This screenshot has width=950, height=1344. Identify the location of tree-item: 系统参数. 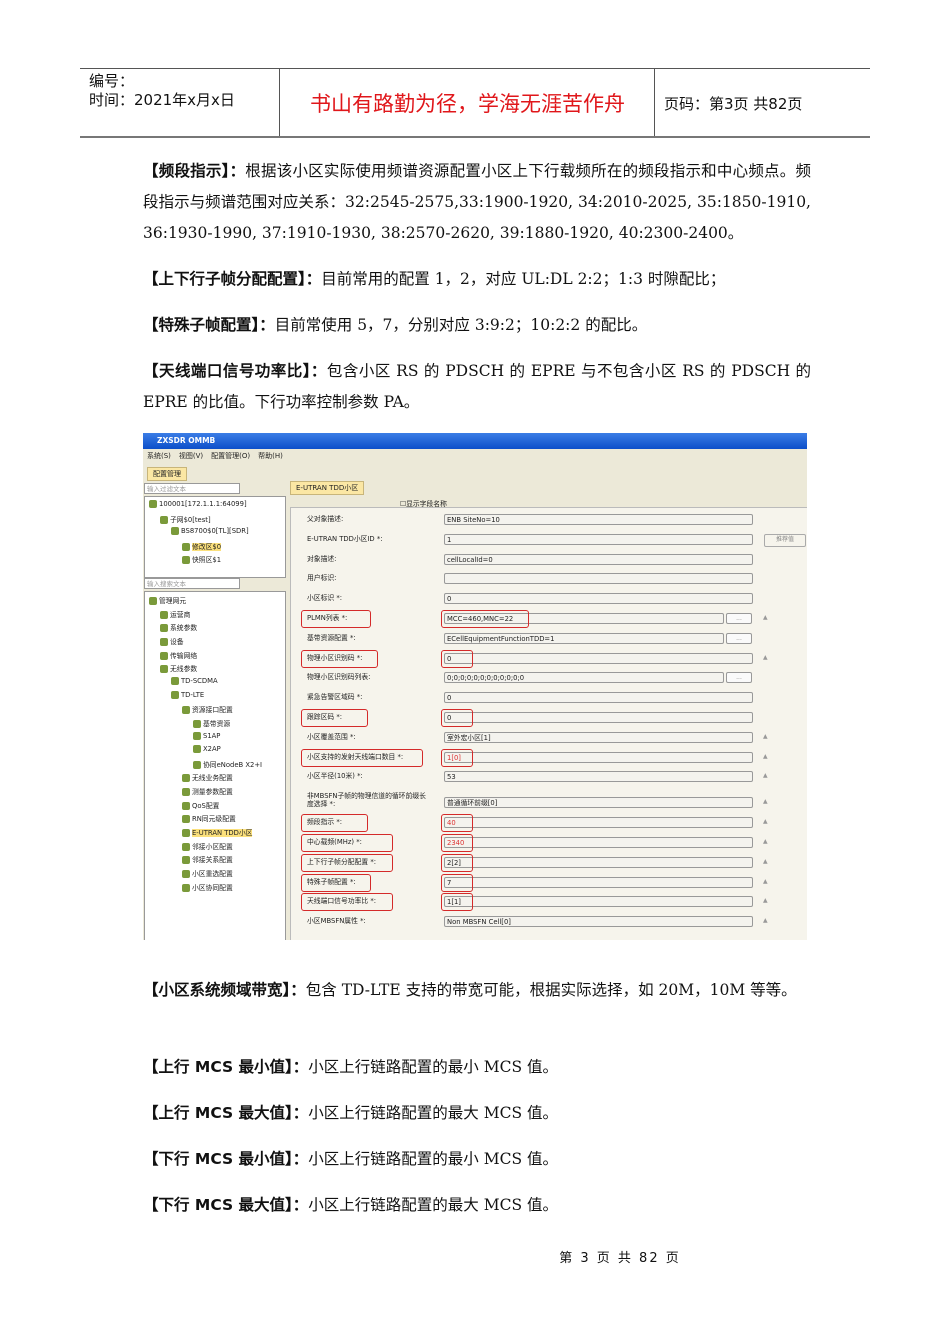
(178, 627).